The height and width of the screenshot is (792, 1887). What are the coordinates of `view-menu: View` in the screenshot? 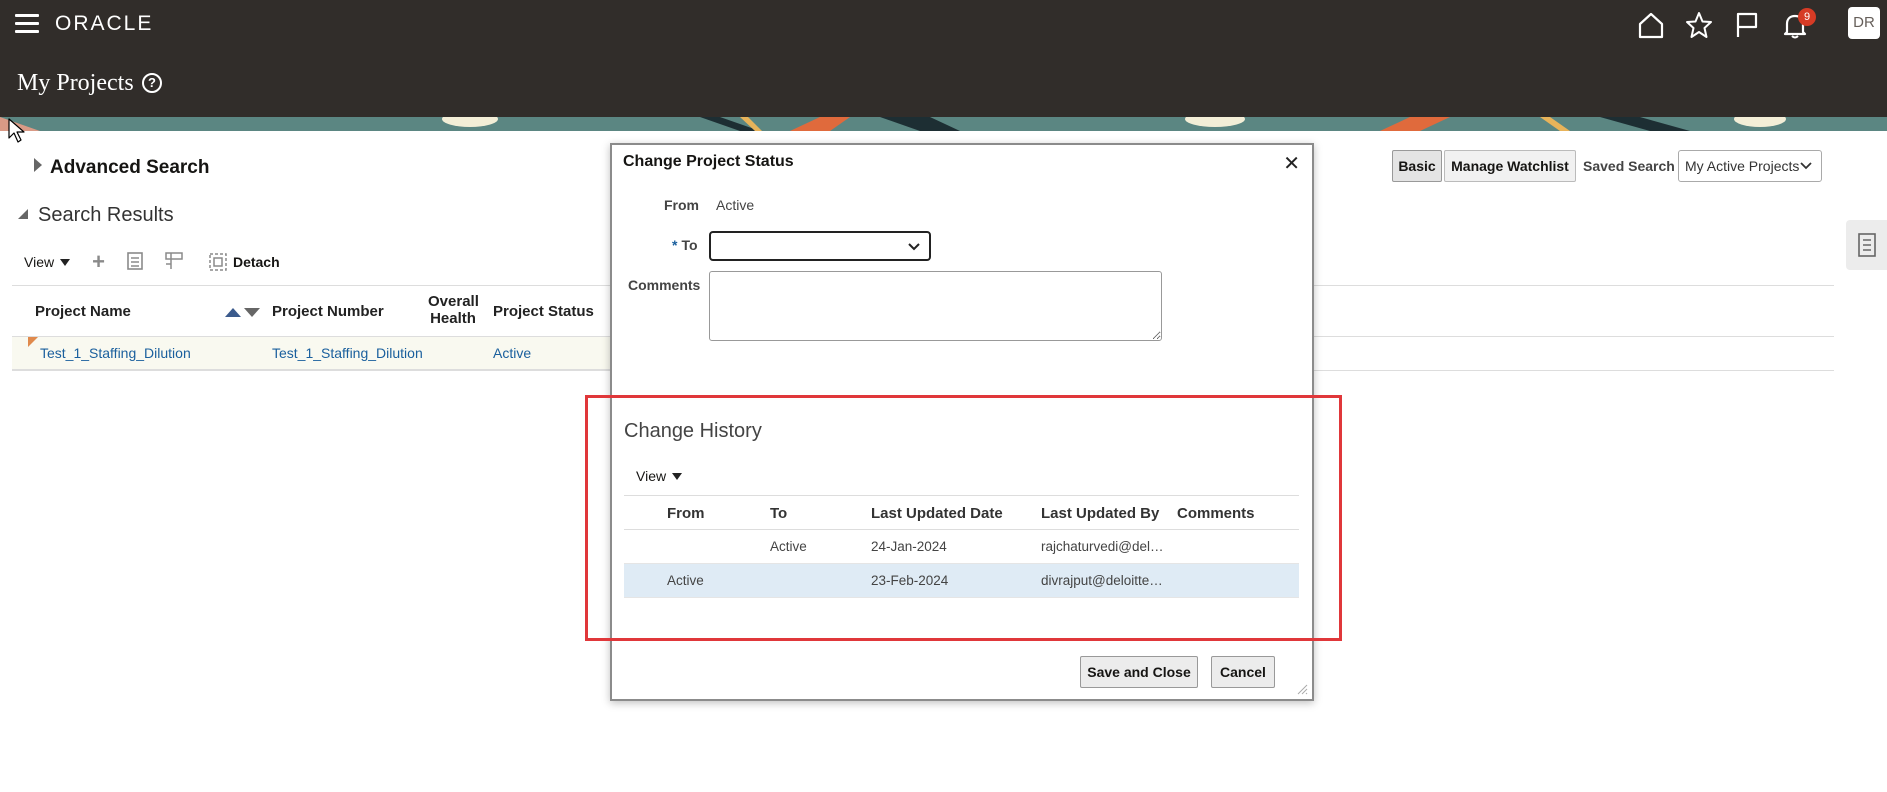 It's located at (47, 262).